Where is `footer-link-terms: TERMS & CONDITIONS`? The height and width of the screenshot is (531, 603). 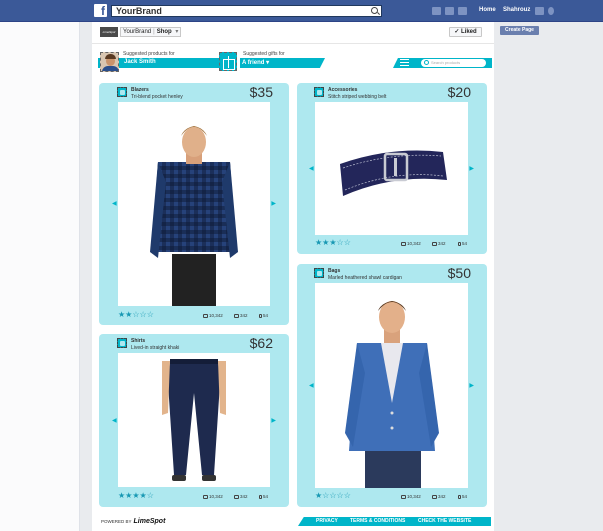 footer-link-terms: TERMS & CONDITIONS is located at coordinates (377, 521).